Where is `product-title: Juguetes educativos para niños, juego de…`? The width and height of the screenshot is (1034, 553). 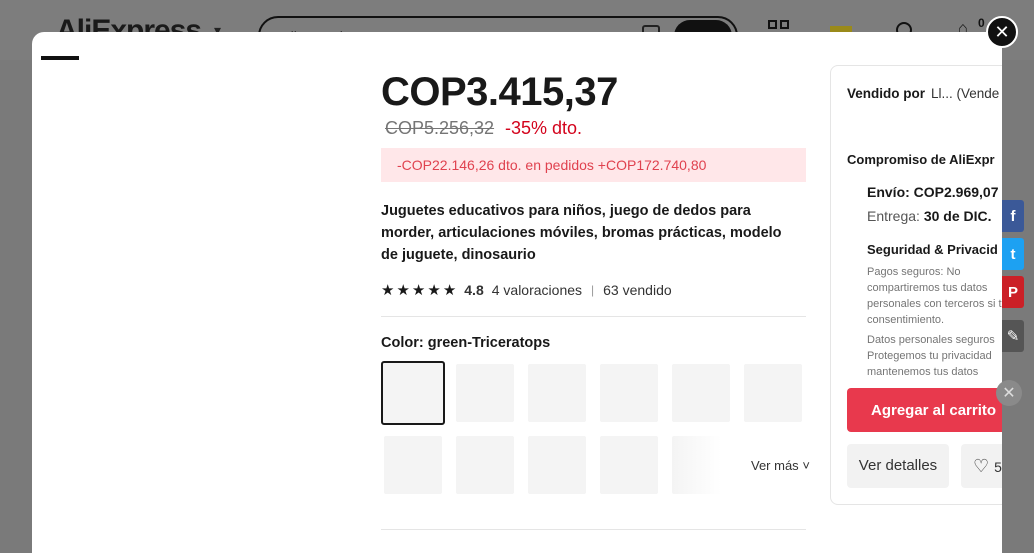
product-title: Juguetes educativos para niños, juego de… is located at coordinates (581, 233).